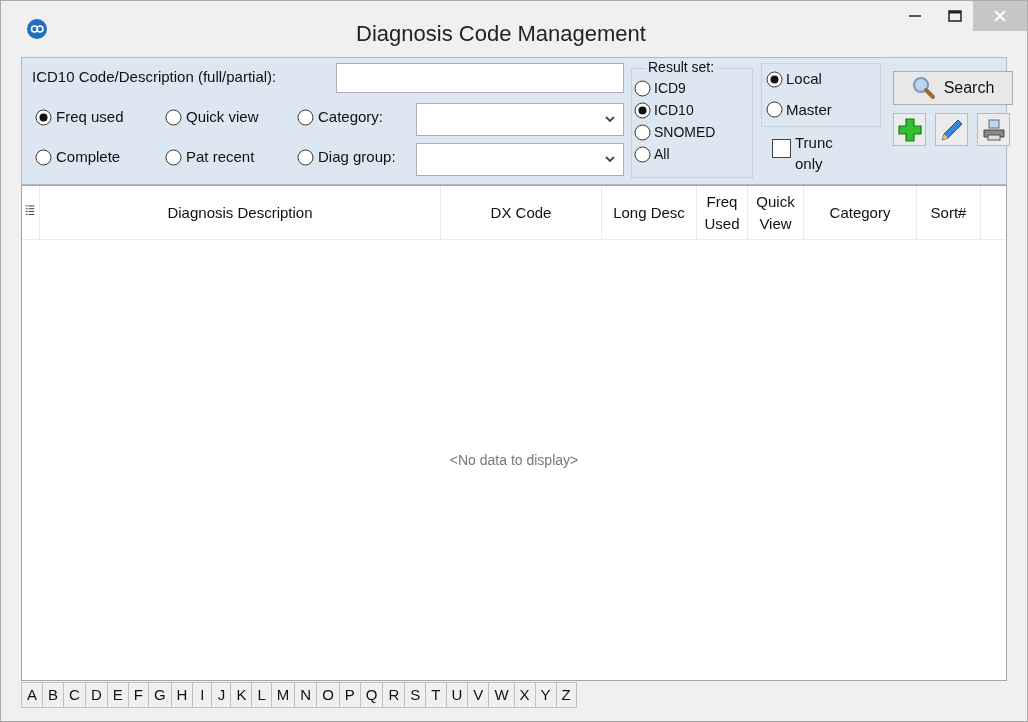  I want to click on letter-button: Z, so click(566, 695).